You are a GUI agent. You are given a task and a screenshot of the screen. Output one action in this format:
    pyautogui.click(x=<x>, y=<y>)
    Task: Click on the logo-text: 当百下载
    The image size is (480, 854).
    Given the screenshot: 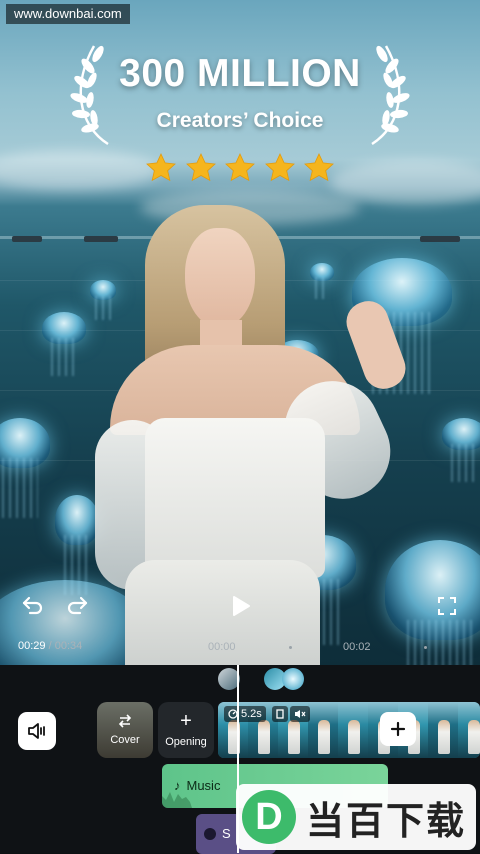 What is the action you would take?
    pyautogui.click(x=386, y=821)
    